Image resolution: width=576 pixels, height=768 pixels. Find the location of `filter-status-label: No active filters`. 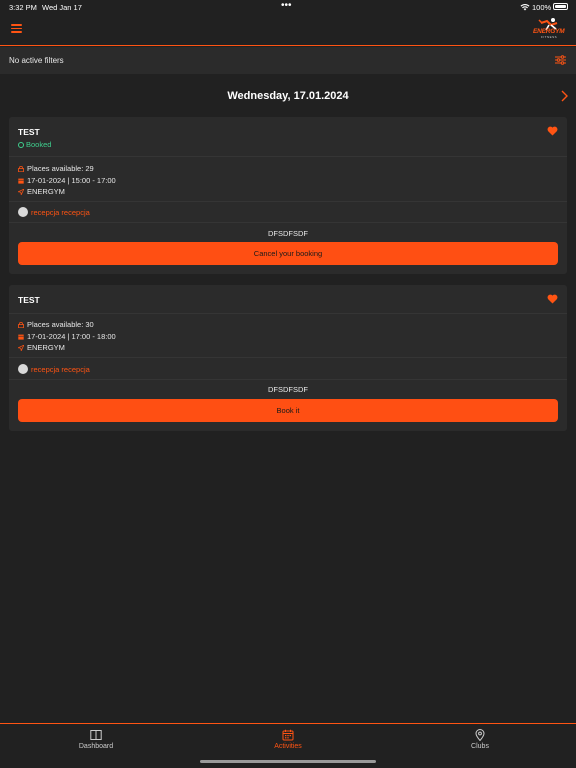

filter-status-label: No active filters is located at coordinates (36, 60).